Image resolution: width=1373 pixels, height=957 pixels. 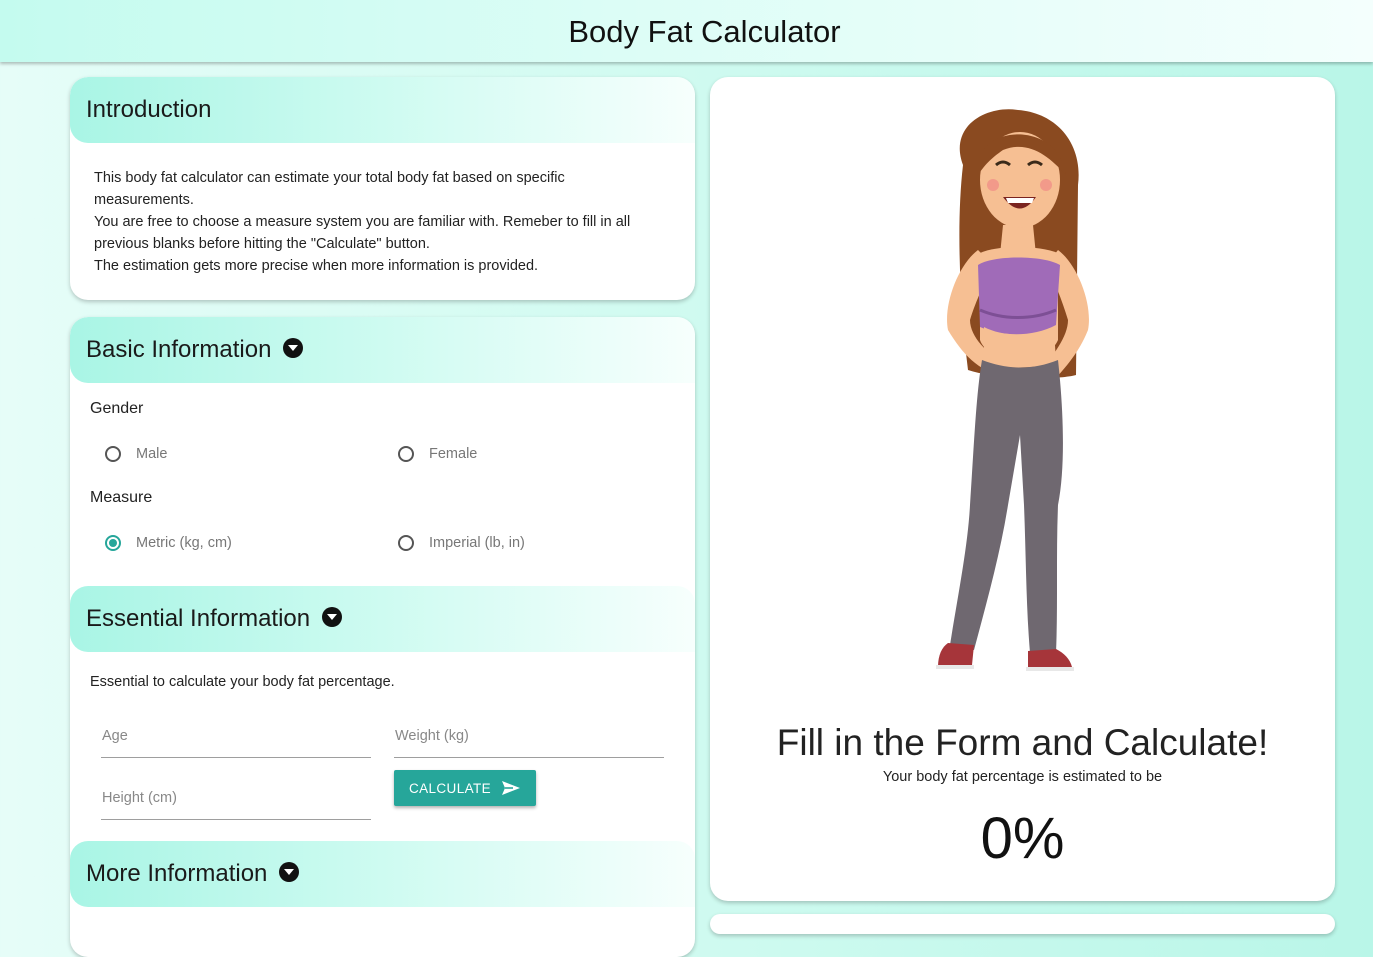 I want to click on measure-imperial-radio: Imperial (lb, in), so click(x=461, y=543).